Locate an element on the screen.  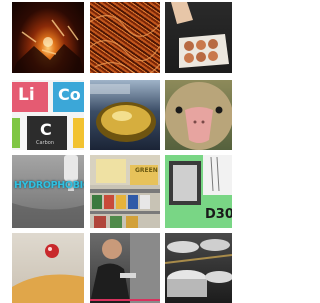
carbon-caption: Carbon is located at coordinates (45, 143).